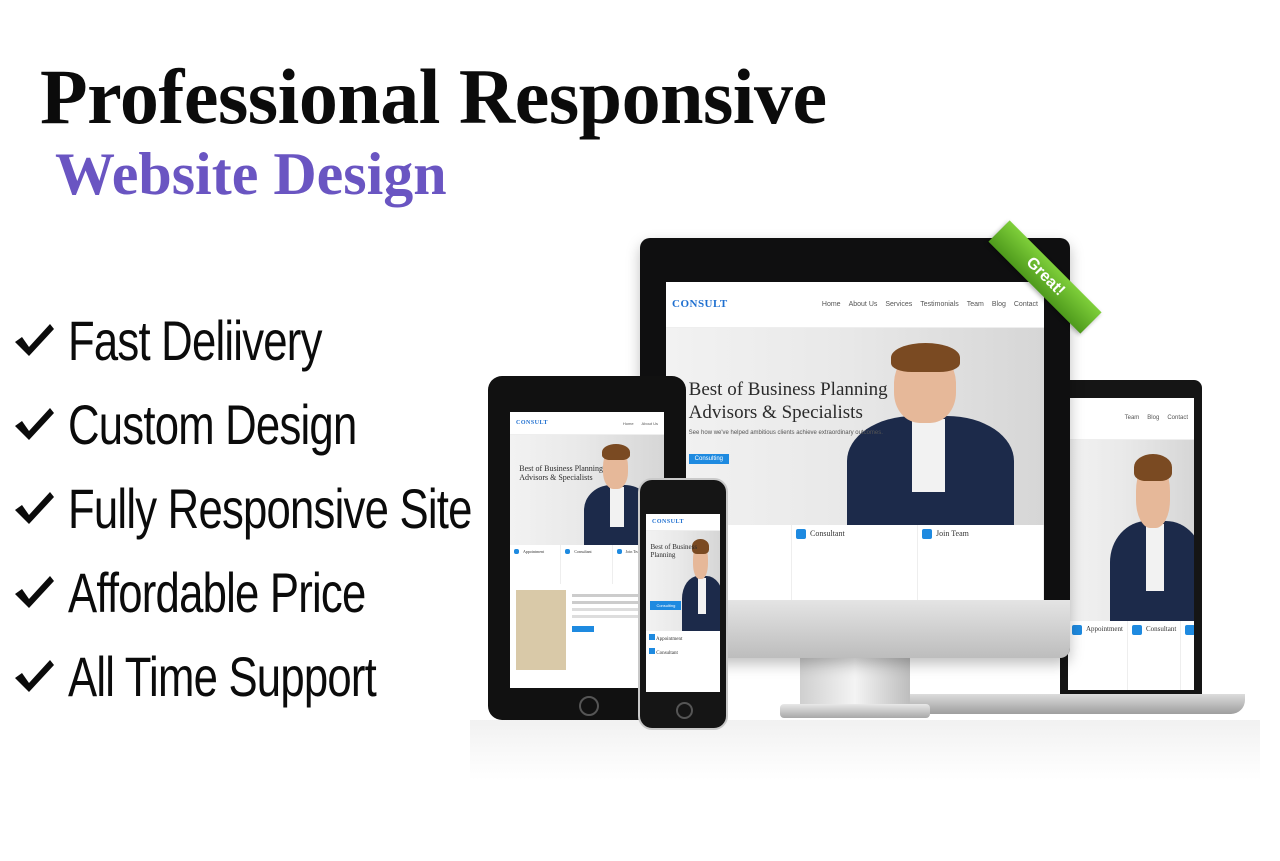  I want to click on monitor-base, so click(855, 711).